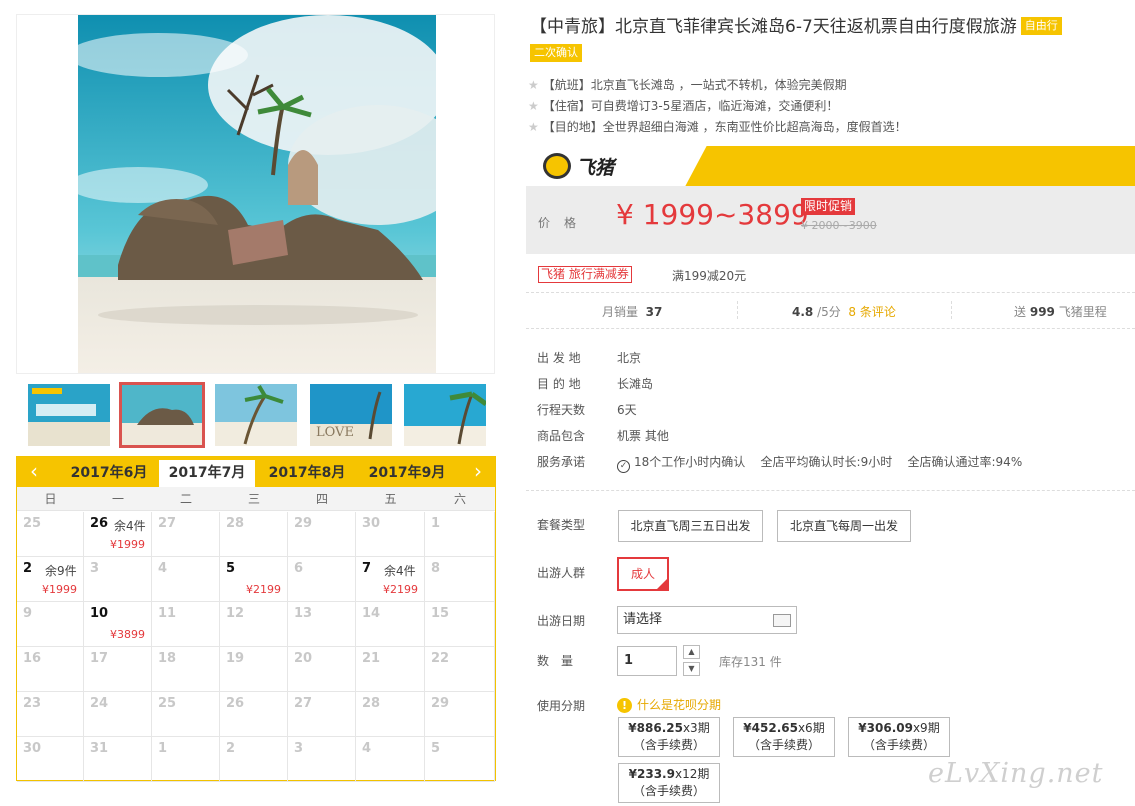 This screenshot has height=806, width=1135. I want to click on day-number: 6, so click(299, 568).